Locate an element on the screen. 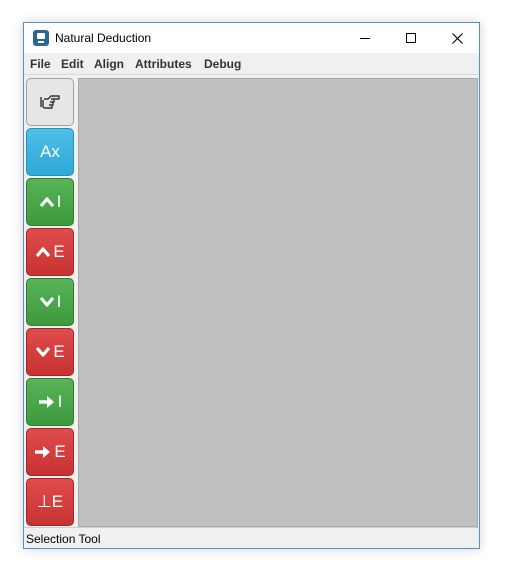  axiom-tool-button: Ax is located at coordinates (50, 152).